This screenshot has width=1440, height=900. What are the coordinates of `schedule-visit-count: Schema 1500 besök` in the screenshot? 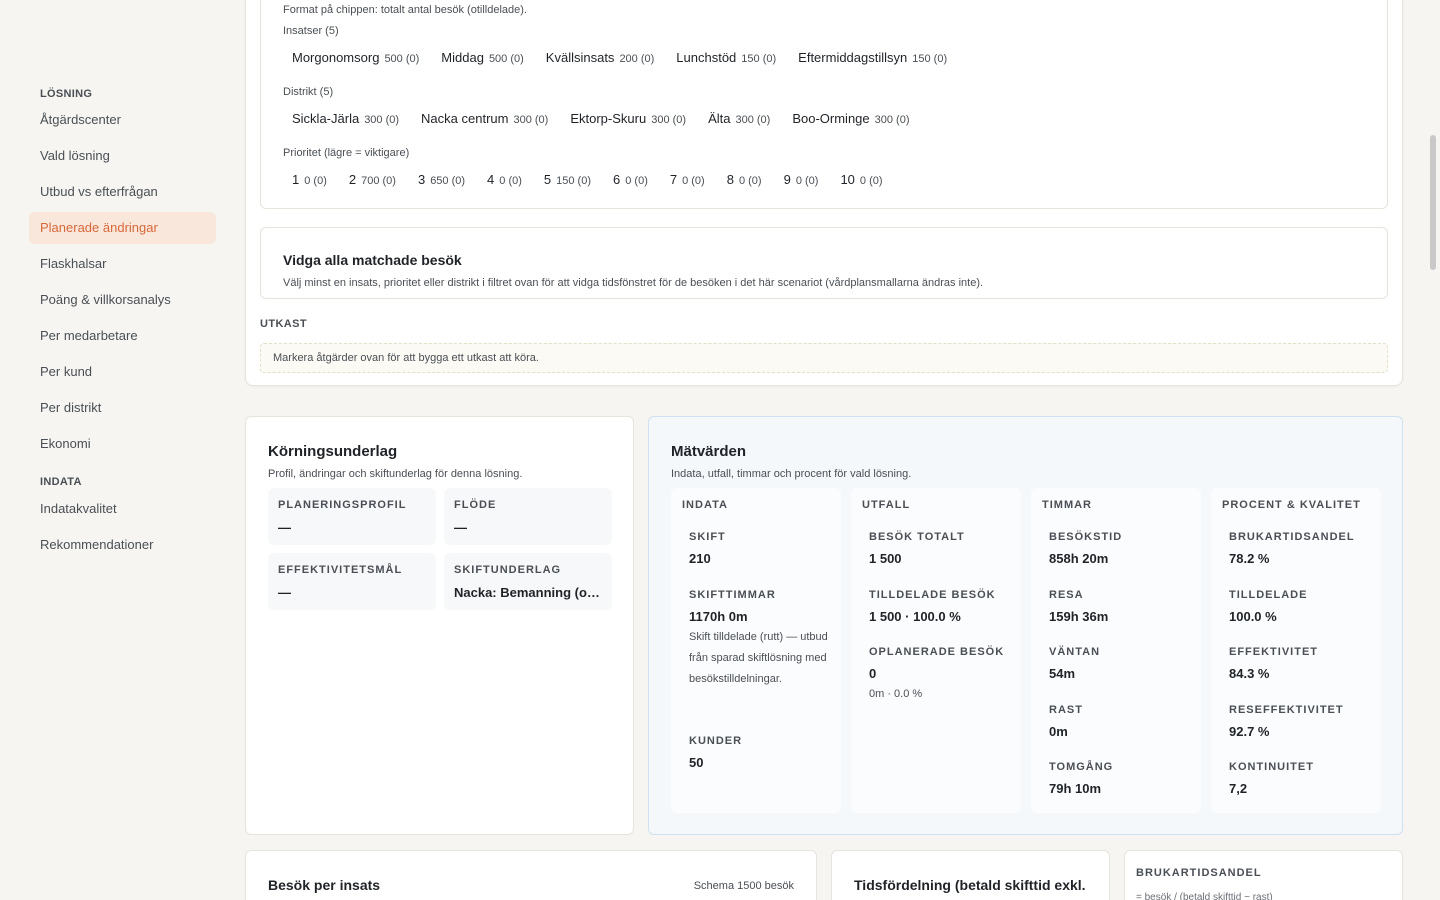 It's located at (743, 886).